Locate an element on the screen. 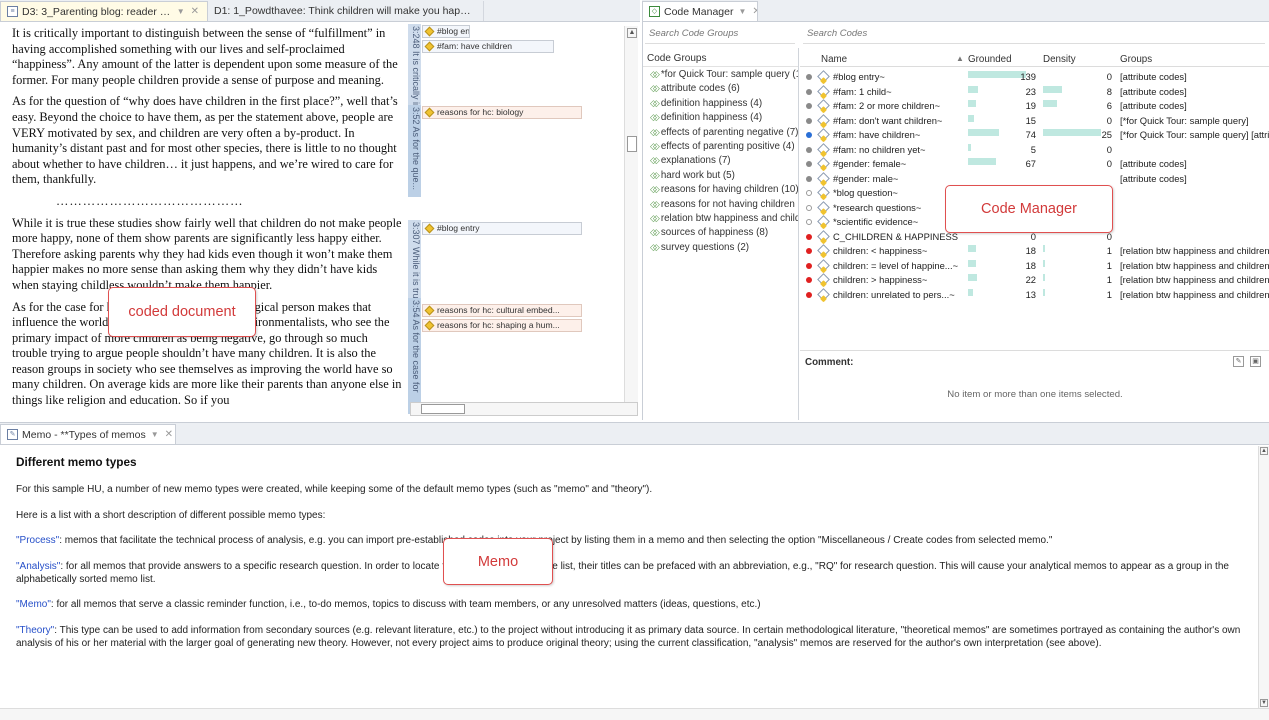  code-group-item: ◇◇ reasons for having children (10) is located at coordinates (720, 189).